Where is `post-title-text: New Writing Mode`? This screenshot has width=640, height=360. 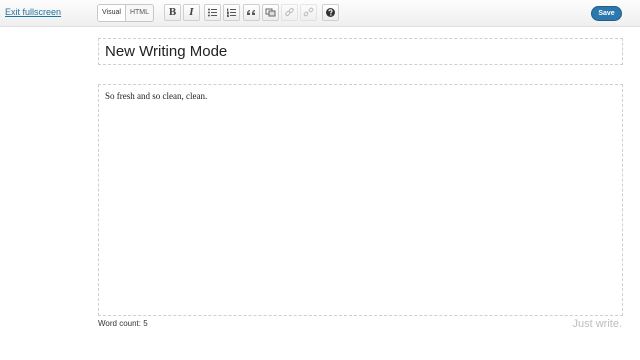 post-title-text: New Writing Mode is located at coordinates (166, 51).